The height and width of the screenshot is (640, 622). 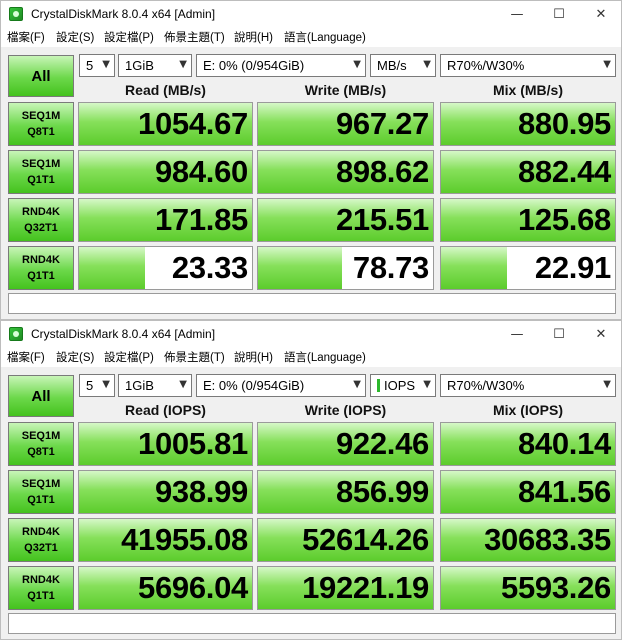 I want to click on result-cell-mix: 841.56, so click(x=528, y=492).